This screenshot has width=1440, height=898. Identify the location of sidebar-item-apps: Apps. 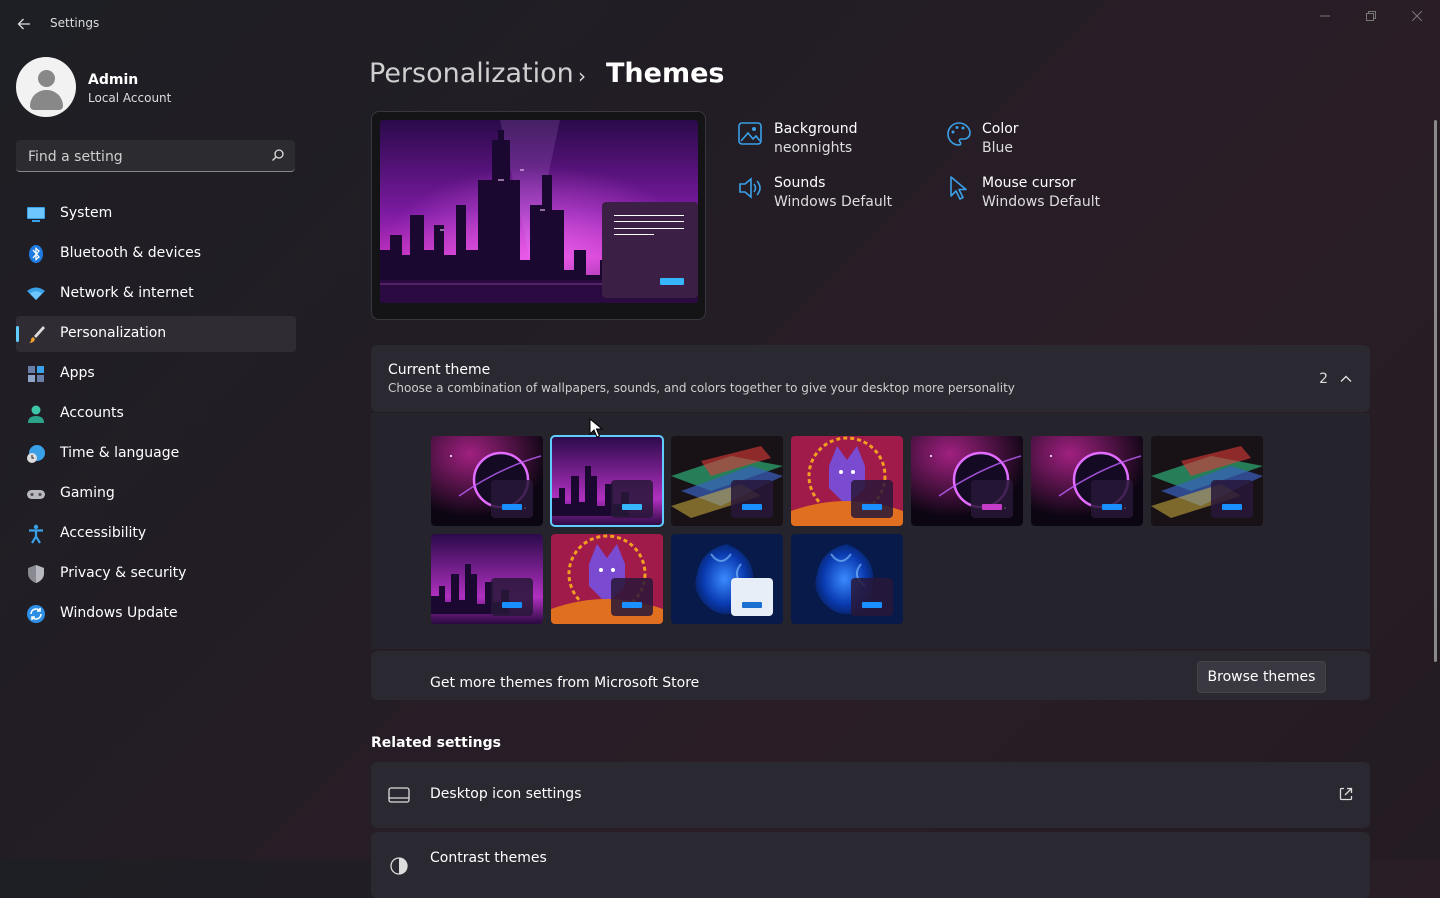
(156, 374).